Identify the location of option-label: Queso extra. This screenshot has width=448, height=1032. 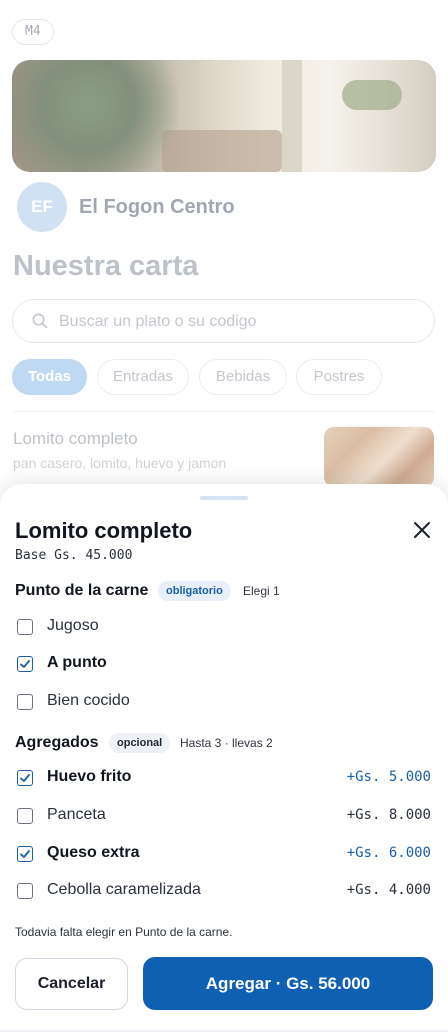
(93, 852).